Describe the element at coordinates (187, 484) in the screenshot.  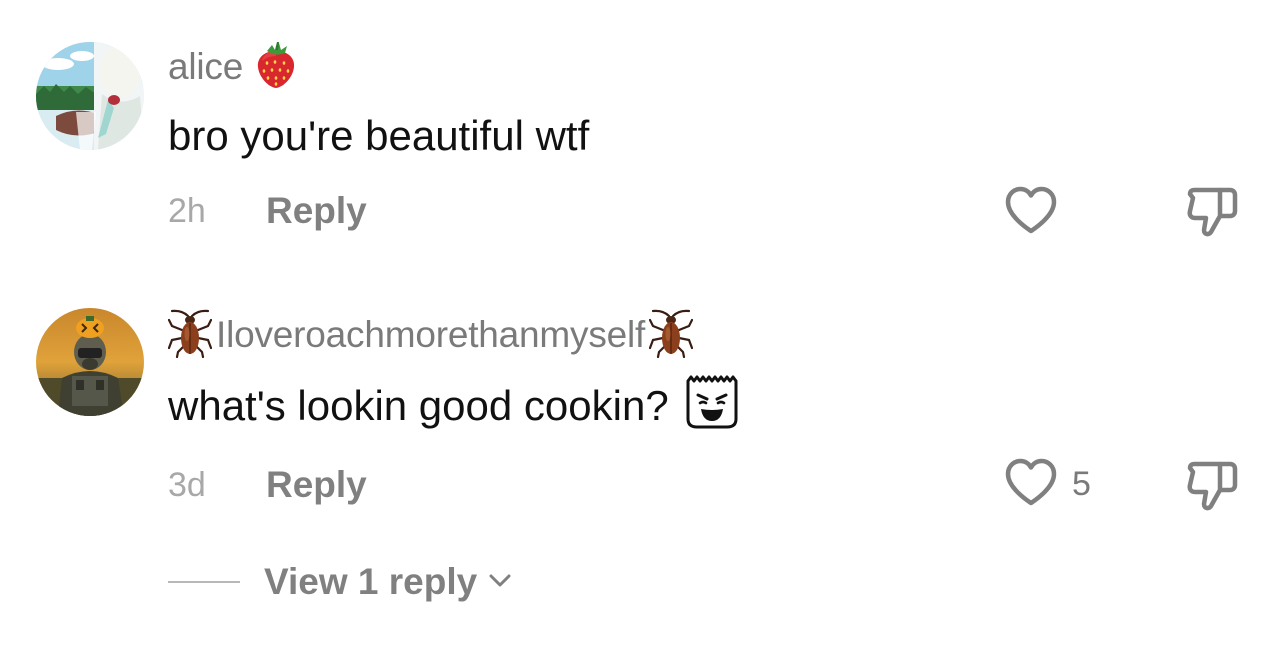
I see `timestamp: 3d` at that location.